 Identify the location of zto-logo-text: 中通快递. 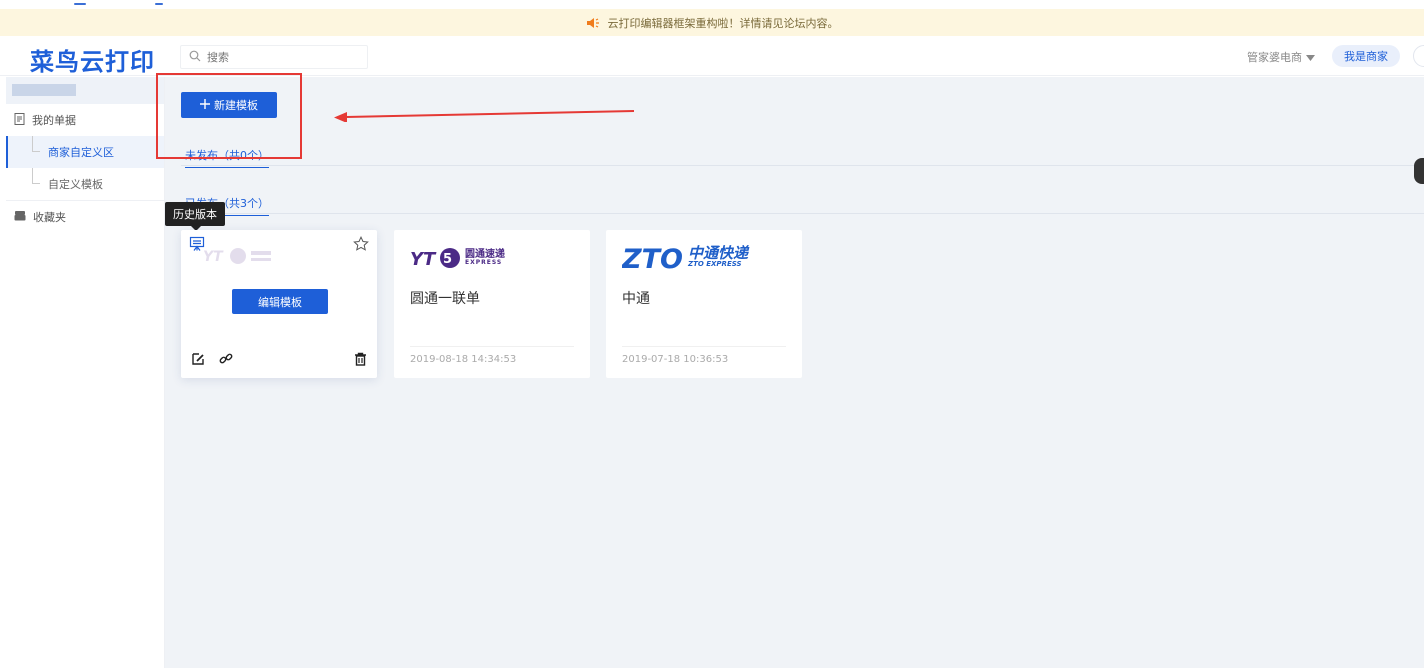
(718, 253).